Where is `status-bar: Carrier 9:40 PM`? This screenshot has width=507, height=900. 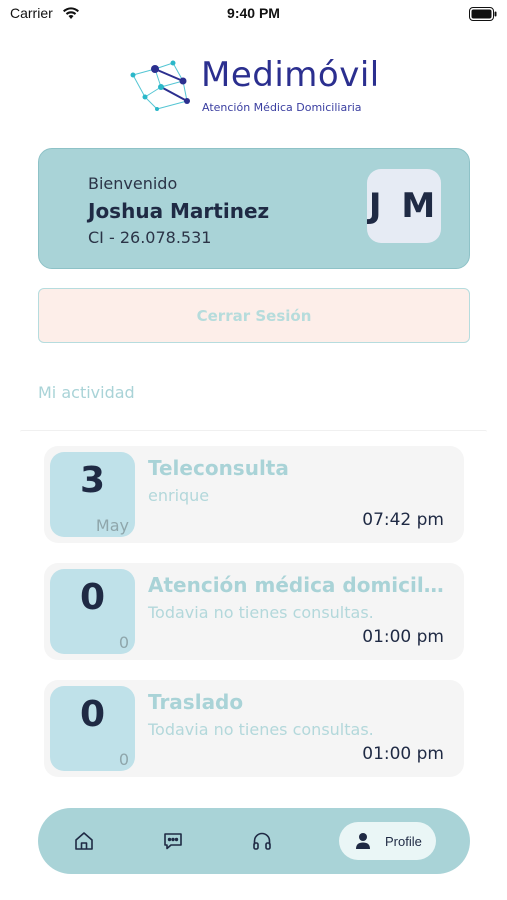 status-bar: Carrier 9:40 PM is located at coordinates (253, 15).